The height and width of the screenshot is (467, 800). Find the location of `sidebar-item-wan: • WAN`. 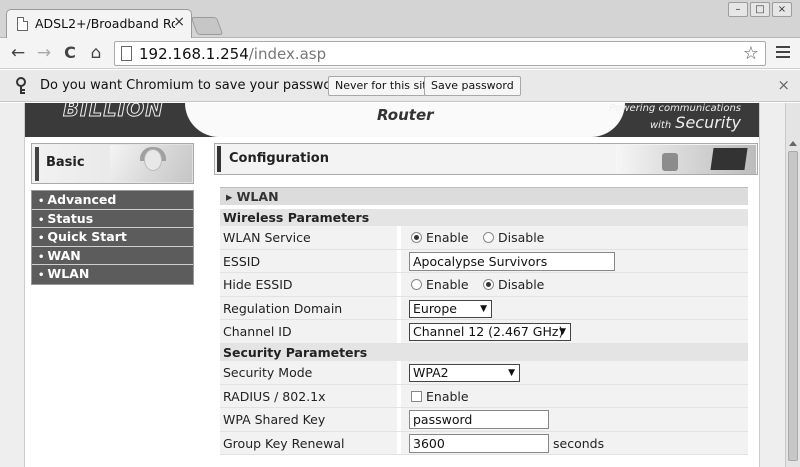

sidebar-item-wan: • WAN is located at coordinates (112, 256).